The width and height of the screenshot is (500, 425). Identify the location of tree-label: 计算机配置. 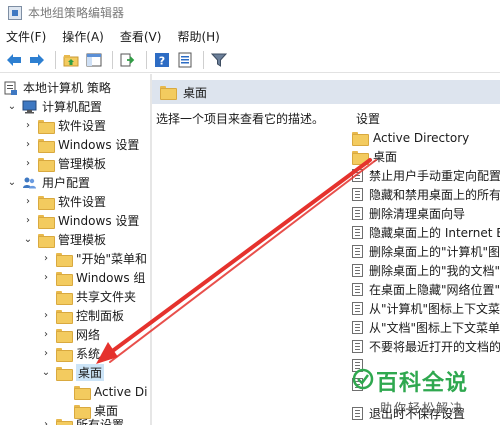
(72, 107).